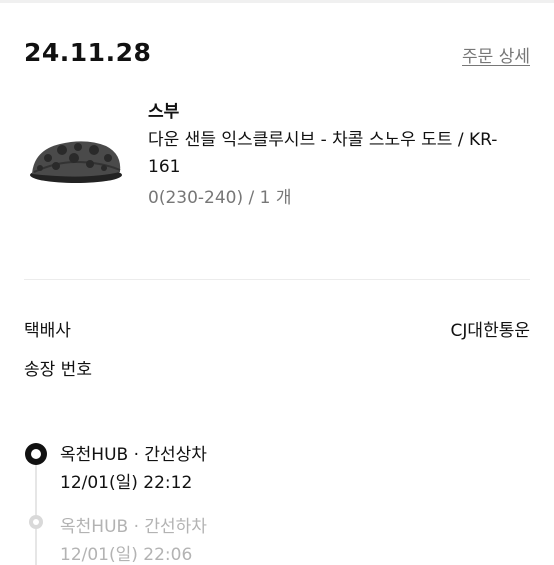 The image size is (554, 565). What do you see at coordinates (88, 52) in the screenshot?
I see `order-date: 24.11.28` at bounding box center [88, 52].